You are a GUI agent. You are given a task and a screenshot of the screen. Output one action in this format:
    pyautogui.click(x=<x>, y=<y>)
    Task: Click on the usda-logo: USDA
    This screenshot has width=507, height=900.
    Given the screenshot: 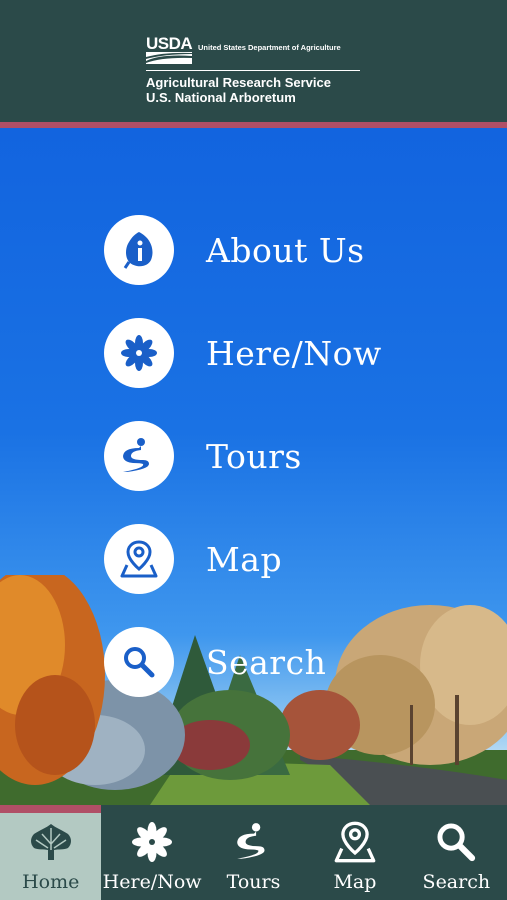 What is the action you would take?
    pyautogui.click(x=169, y=49)
    